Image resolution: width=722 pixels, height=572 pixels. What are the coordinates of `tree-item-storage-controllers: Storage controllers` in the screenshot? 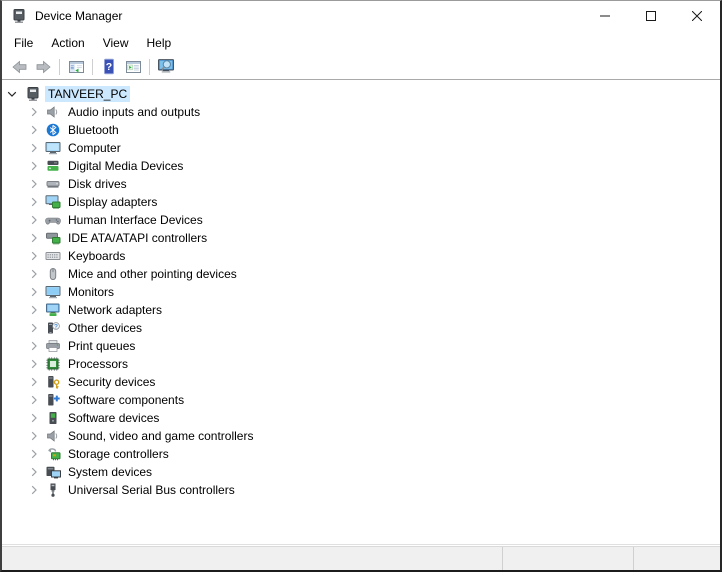 It's located at (361, 454).